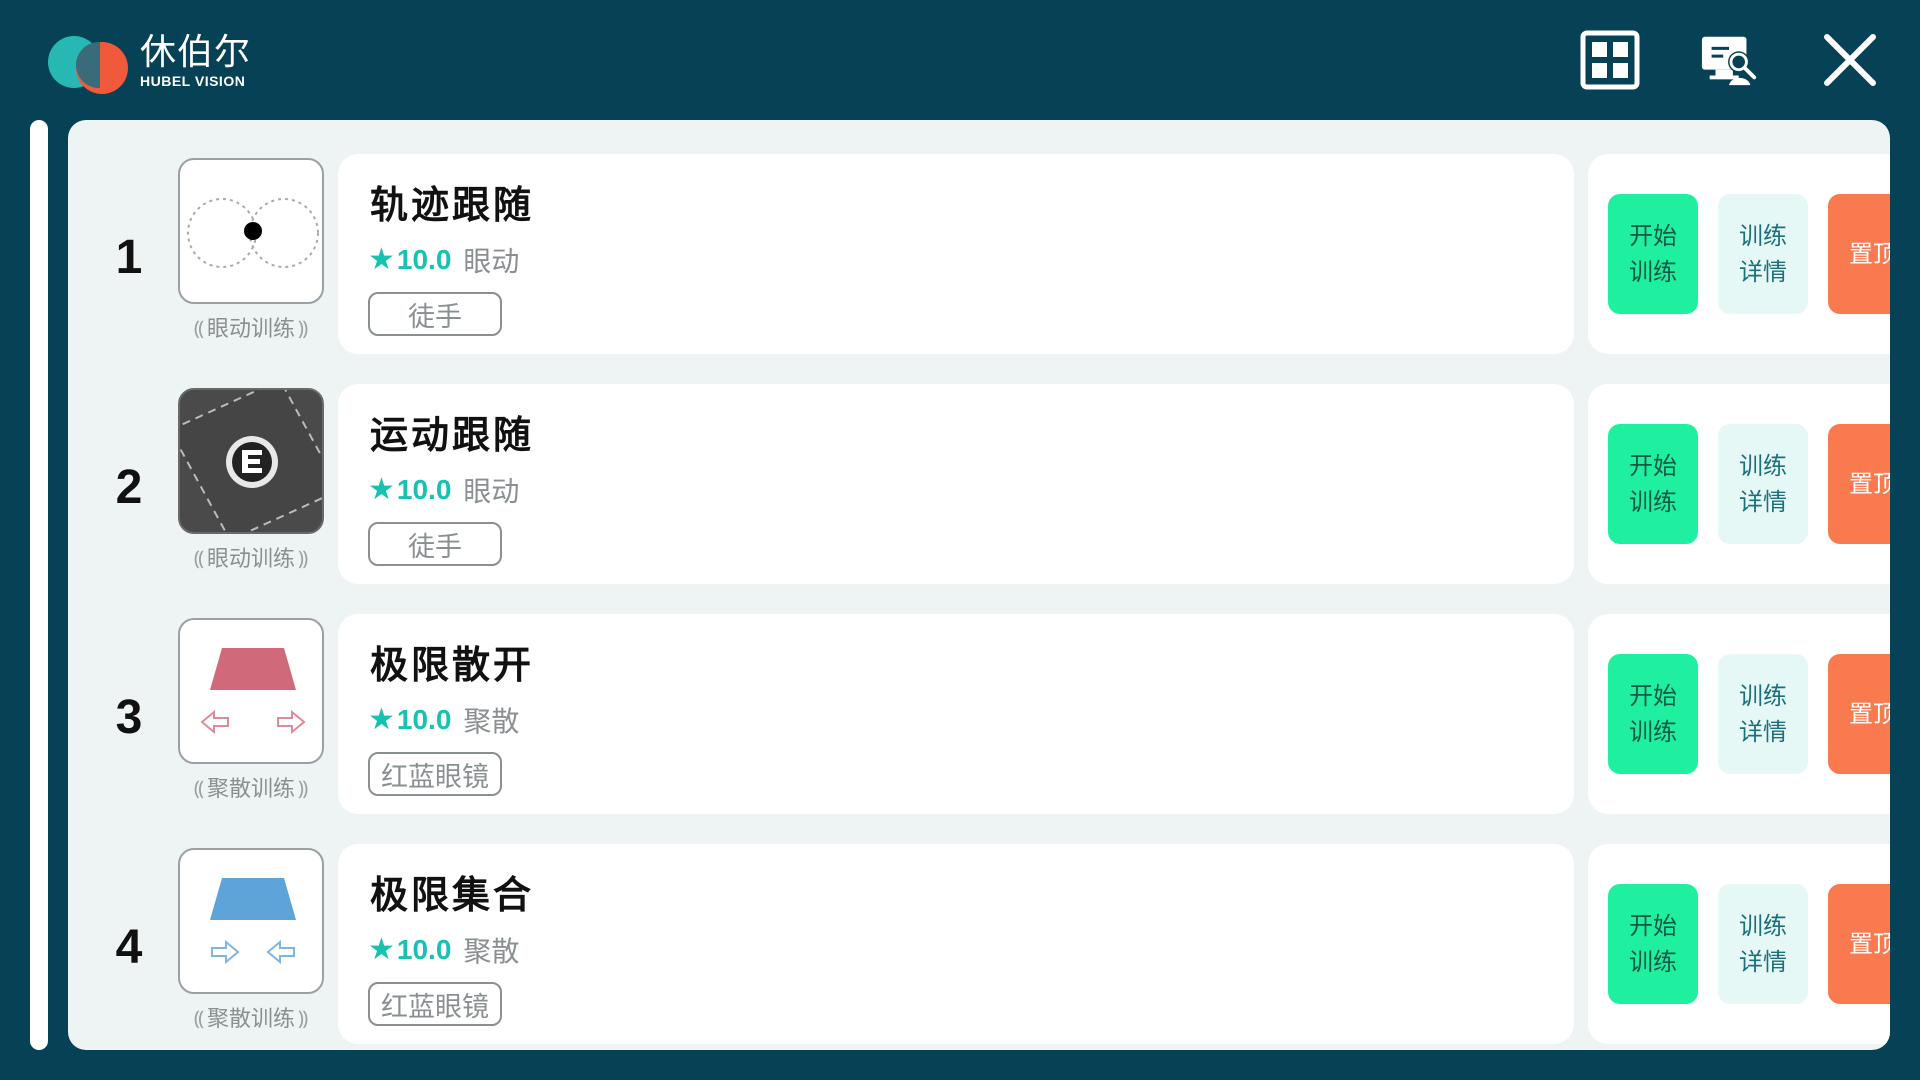 The image size is (1920, 1080). What do you see at coordinates (196, 52) in the screenshot?
I see `logo-title: 休伯尔` at bounding box center [196, 52].